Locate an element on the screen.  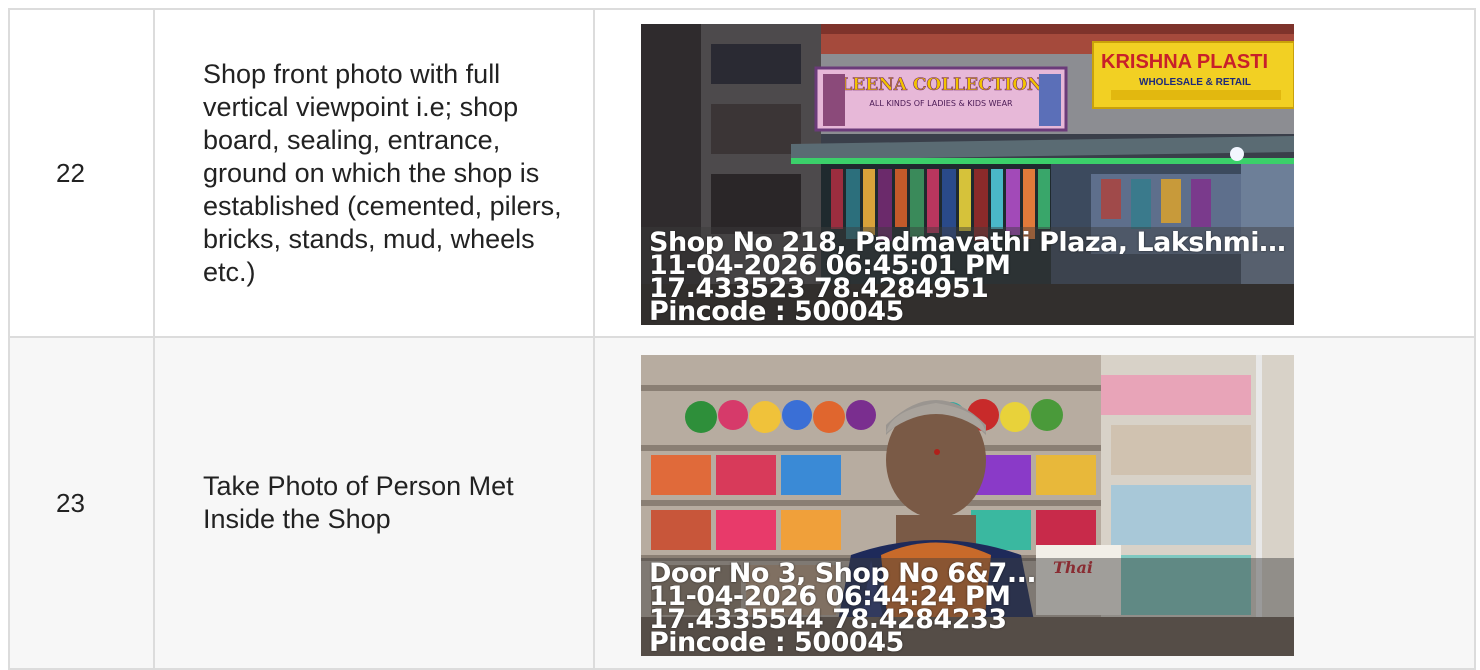
stamp-coordinates: 17.4335544 78.4284233 is located at coordinates (828, 619).